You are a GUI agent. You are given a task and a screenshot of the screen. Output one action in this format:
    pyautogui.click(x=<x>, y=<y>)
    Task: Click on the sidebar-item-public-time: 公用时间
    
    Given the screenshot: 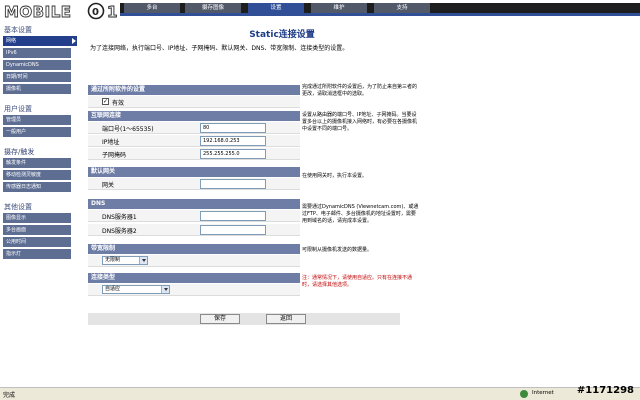 What is the action you would take?
    pyautogui.click(x=37, y=242)
    